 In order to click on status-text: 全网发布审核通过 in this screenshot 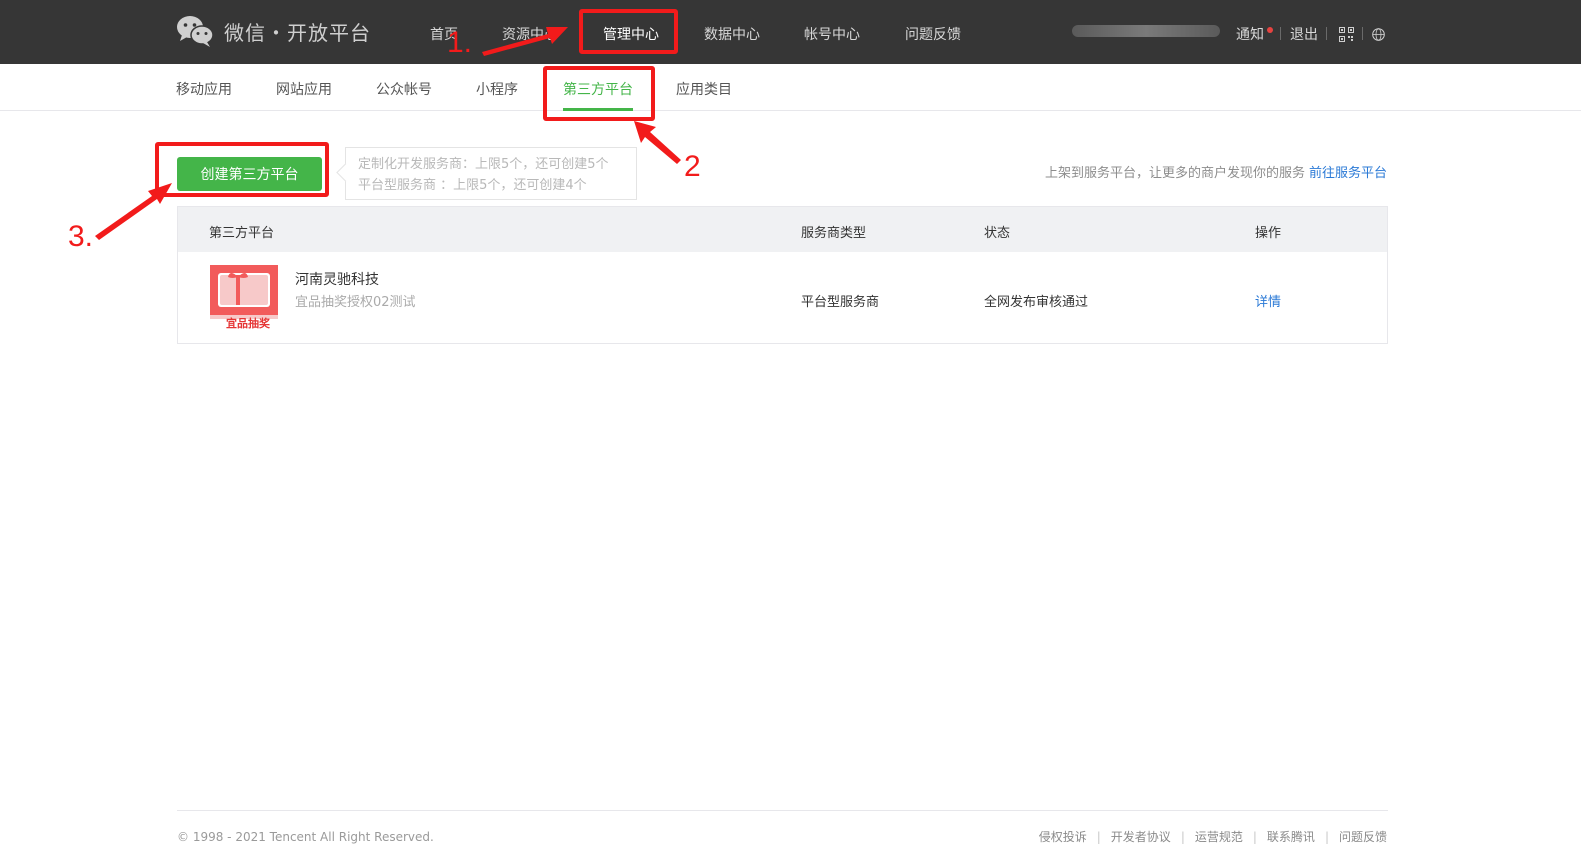, I will do `click(1036, 302)`.